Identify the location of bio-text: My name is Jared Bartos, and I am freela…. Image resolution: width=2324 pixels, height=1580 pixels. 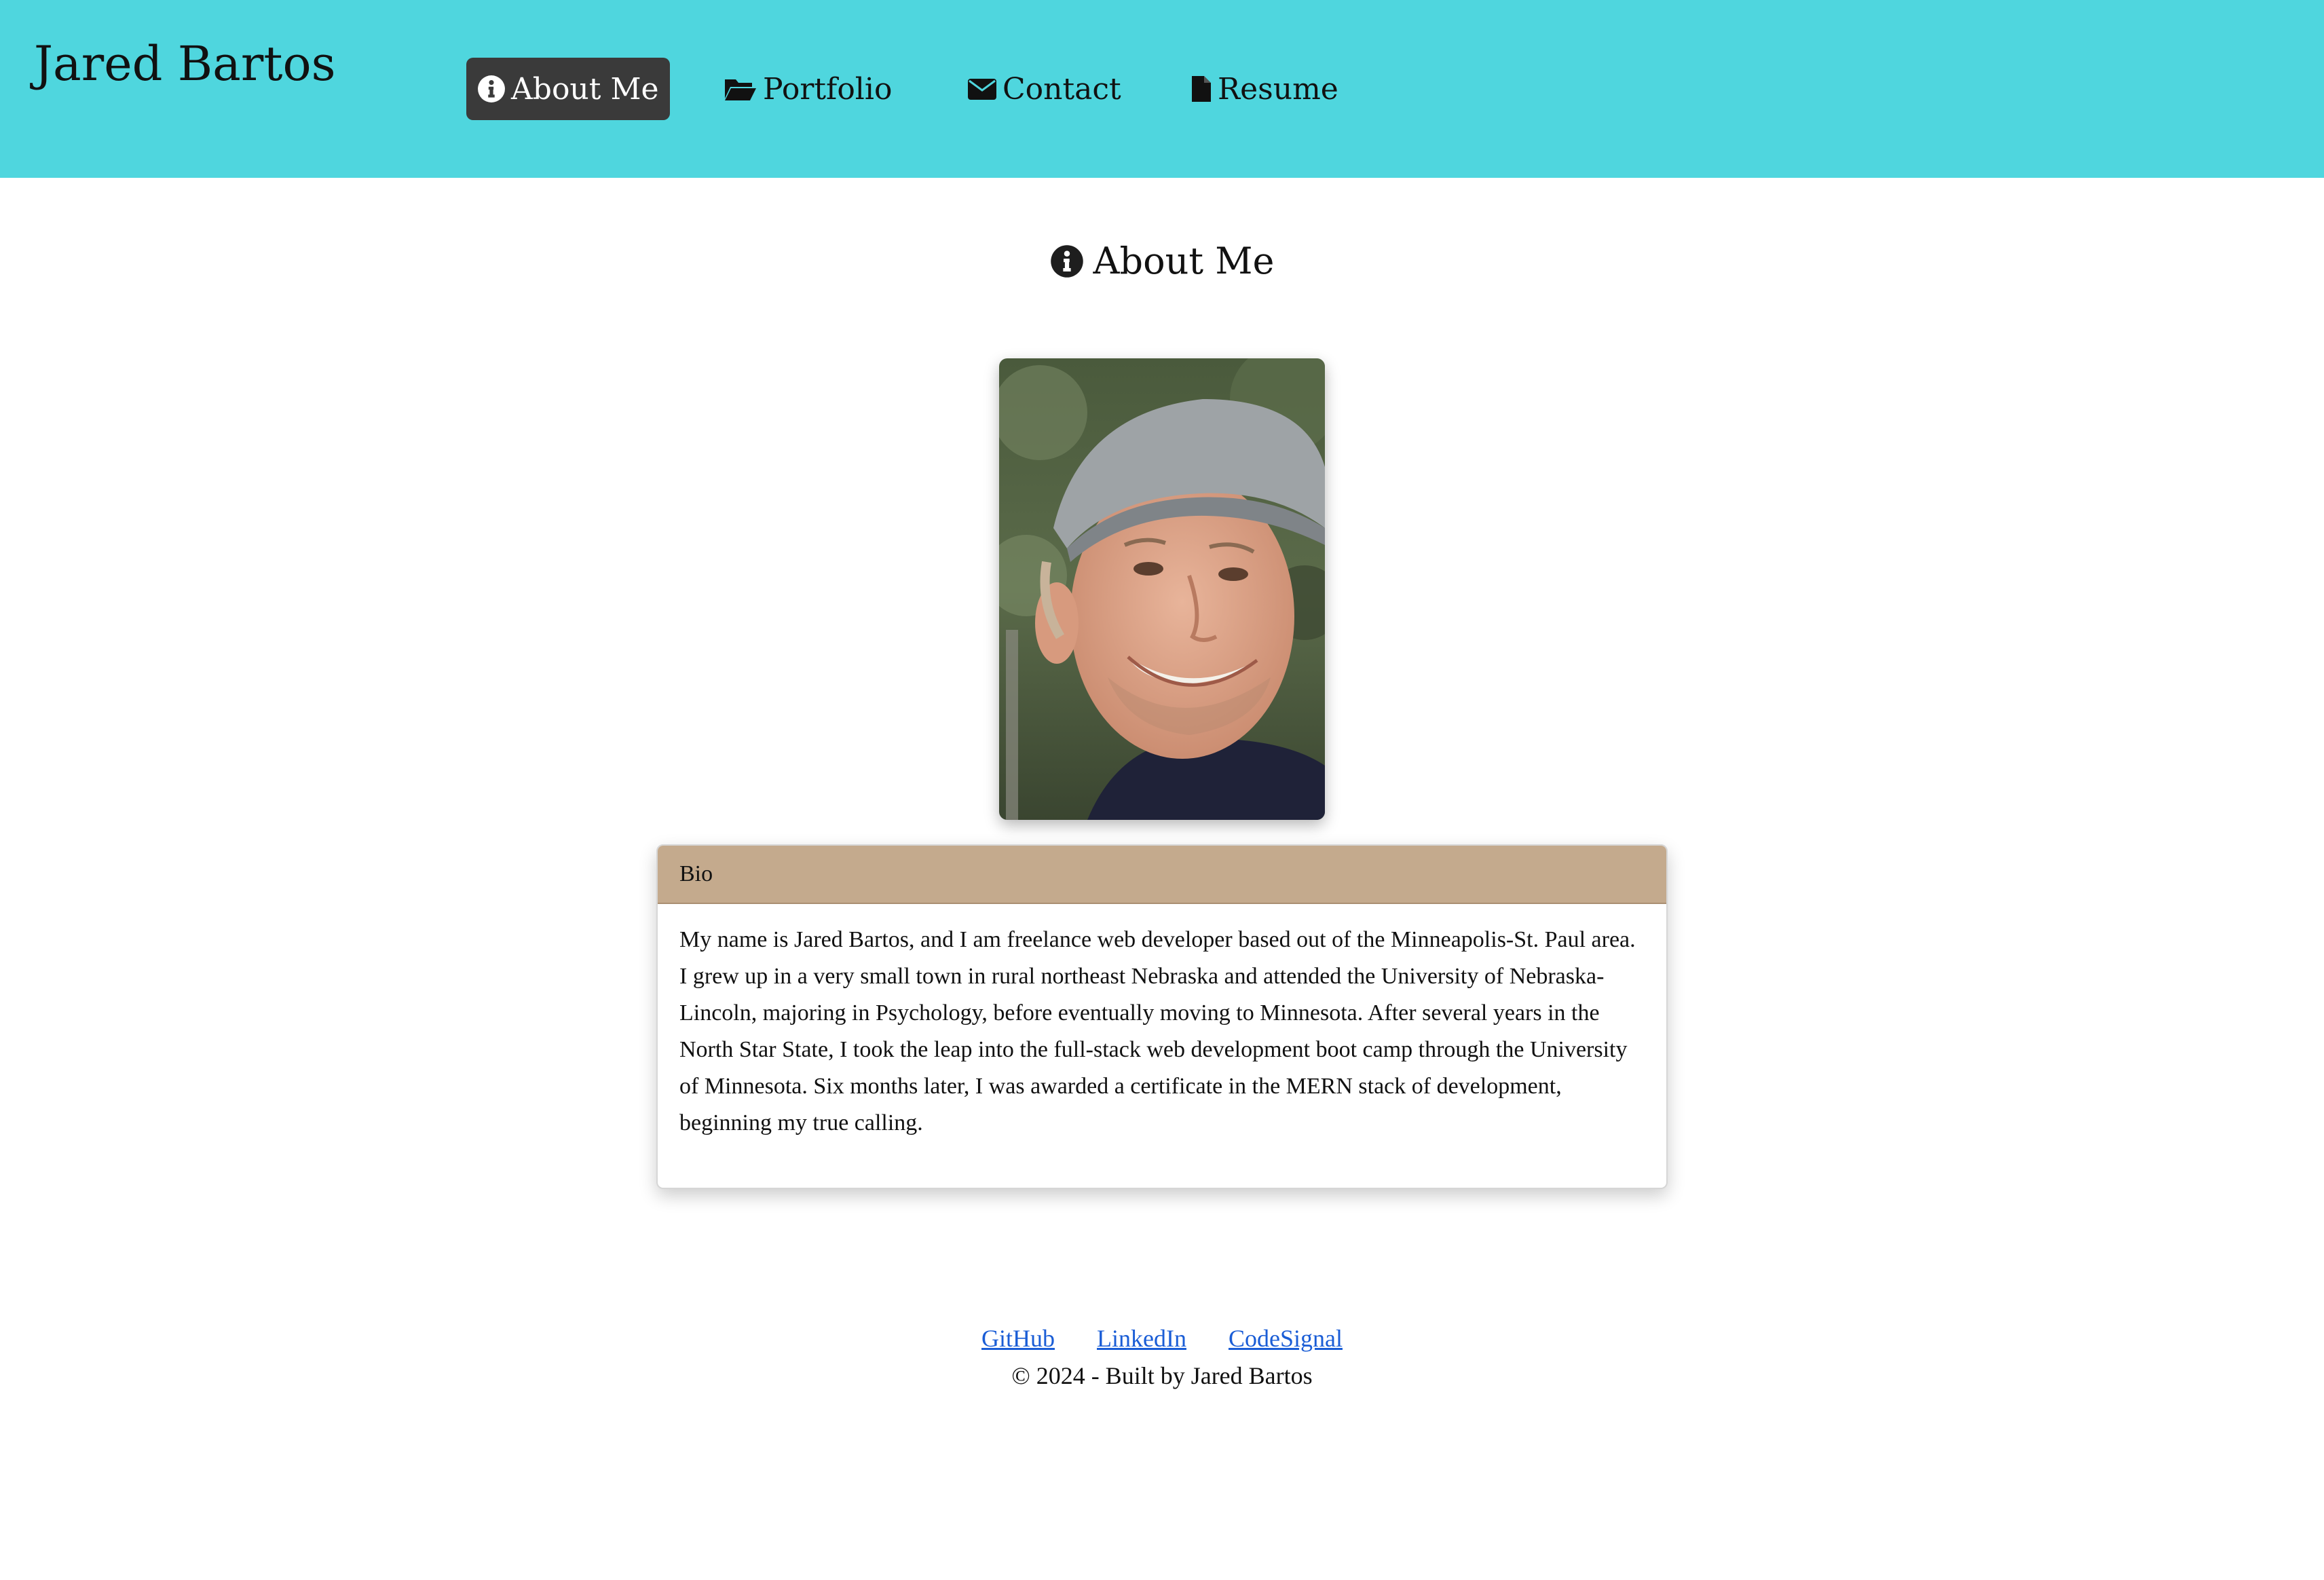
(1157, 1031).